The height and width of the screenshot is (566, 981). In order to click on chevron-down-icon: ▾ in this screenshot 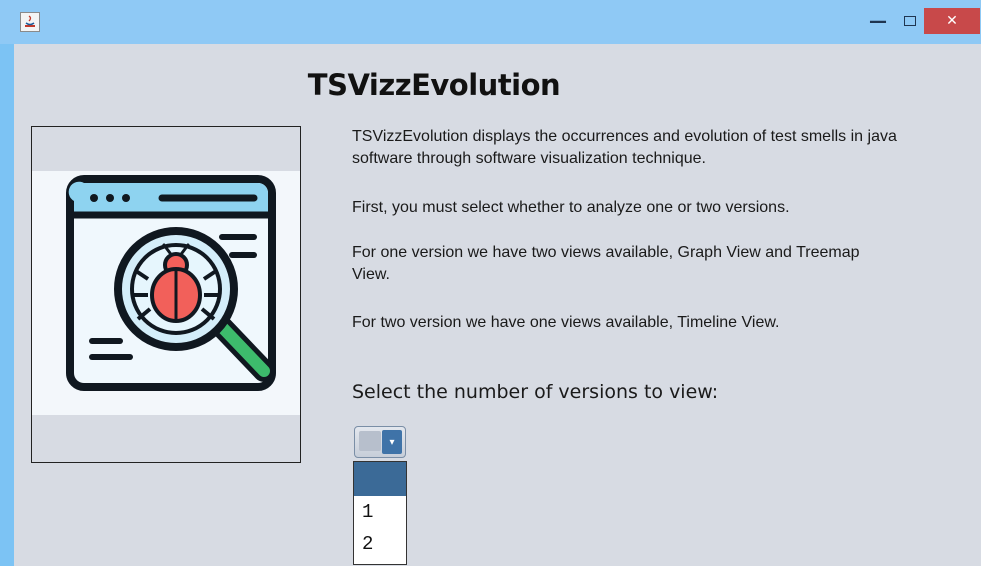, I will do `click(392, 442)`.